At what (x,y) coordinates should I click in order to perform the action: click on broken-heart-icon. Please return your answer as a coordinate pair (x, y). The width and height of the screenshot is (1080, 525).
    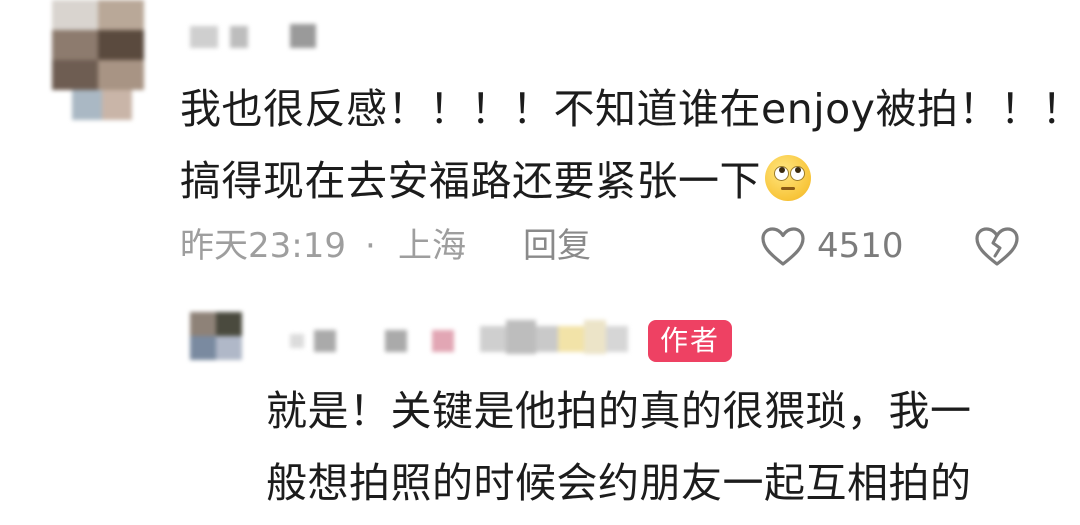
    Looking at the image, I should click on (997, 247).